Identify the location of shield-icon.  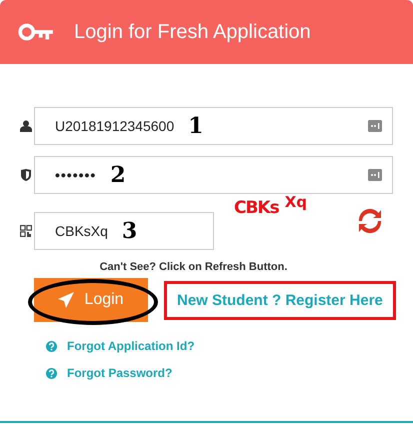
(26, 175).